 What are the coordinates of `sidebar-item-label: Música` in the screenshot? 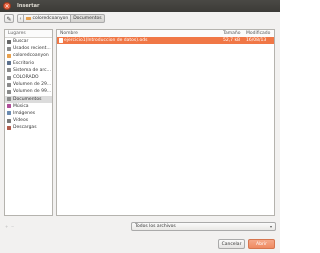 It's located at (21, 106).